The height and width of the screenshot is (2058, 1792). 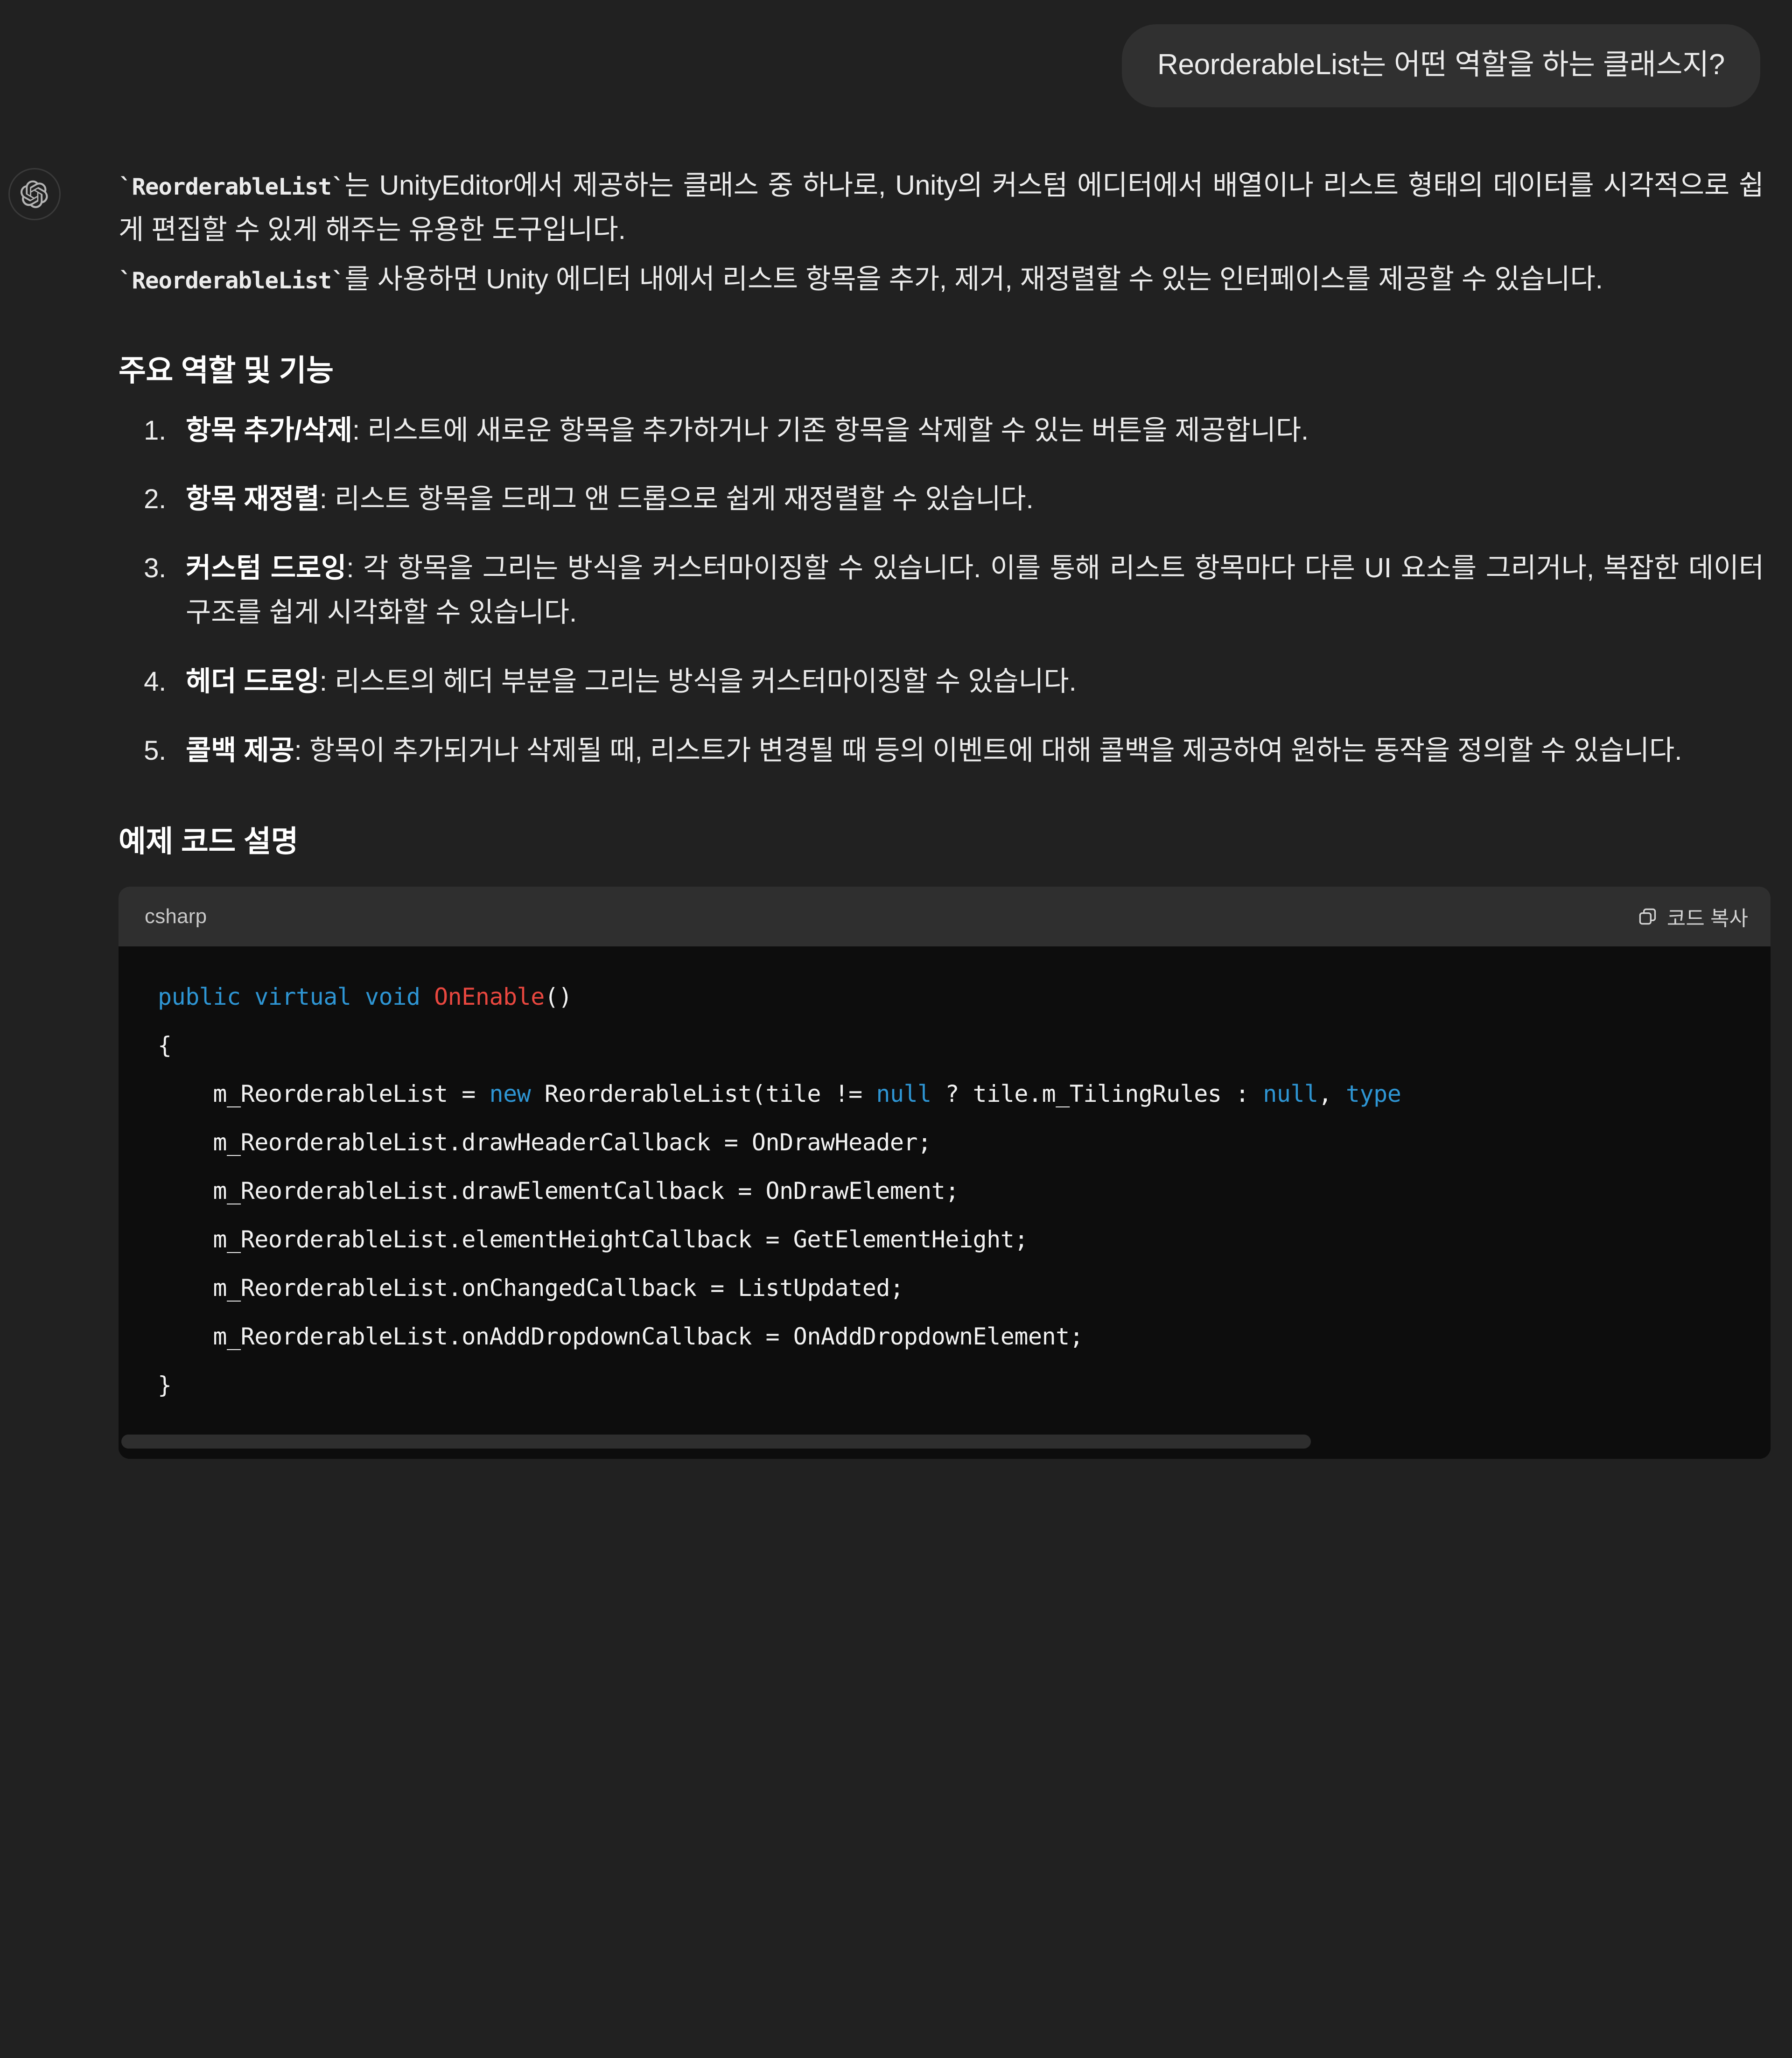 I want to click on feature-term: 항목 추가/삭제, so click(x=269, y=430).